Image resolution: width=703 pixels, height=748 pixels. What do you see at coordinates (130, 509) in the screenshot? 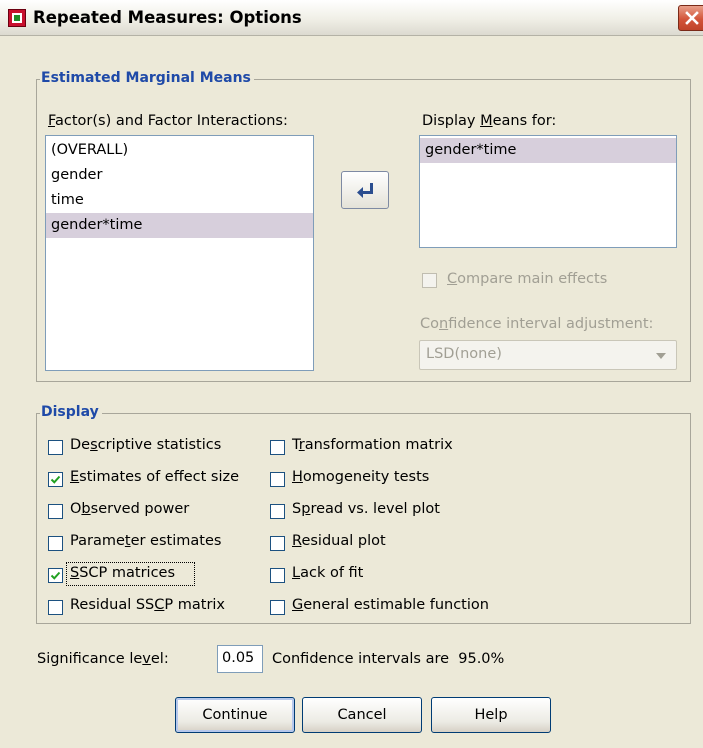
I see `observed-power-label: Observed power` at bounding box center [130, 509].